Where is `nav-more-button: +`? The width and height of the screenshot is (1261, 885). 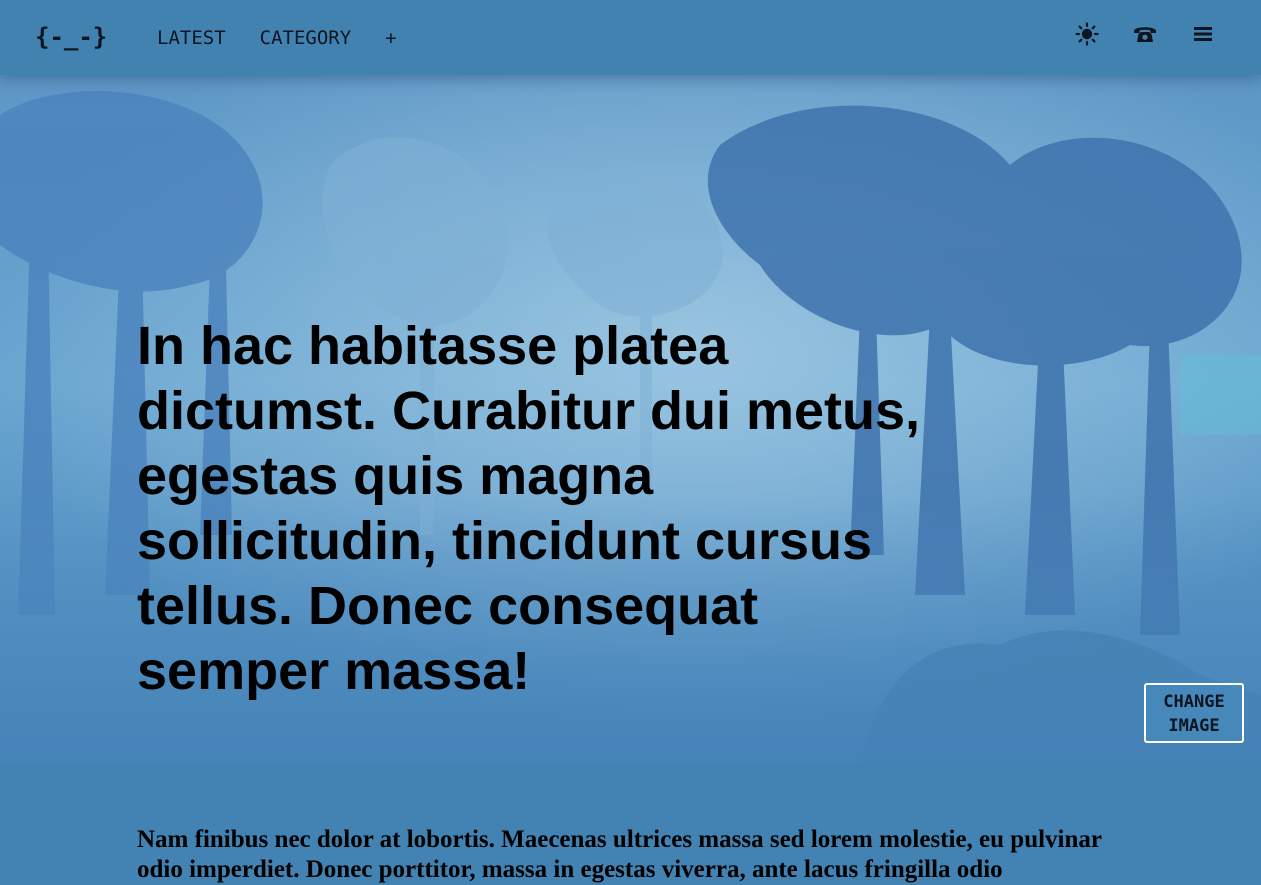 nav-more-button: + is located at coordinates (390, 38).